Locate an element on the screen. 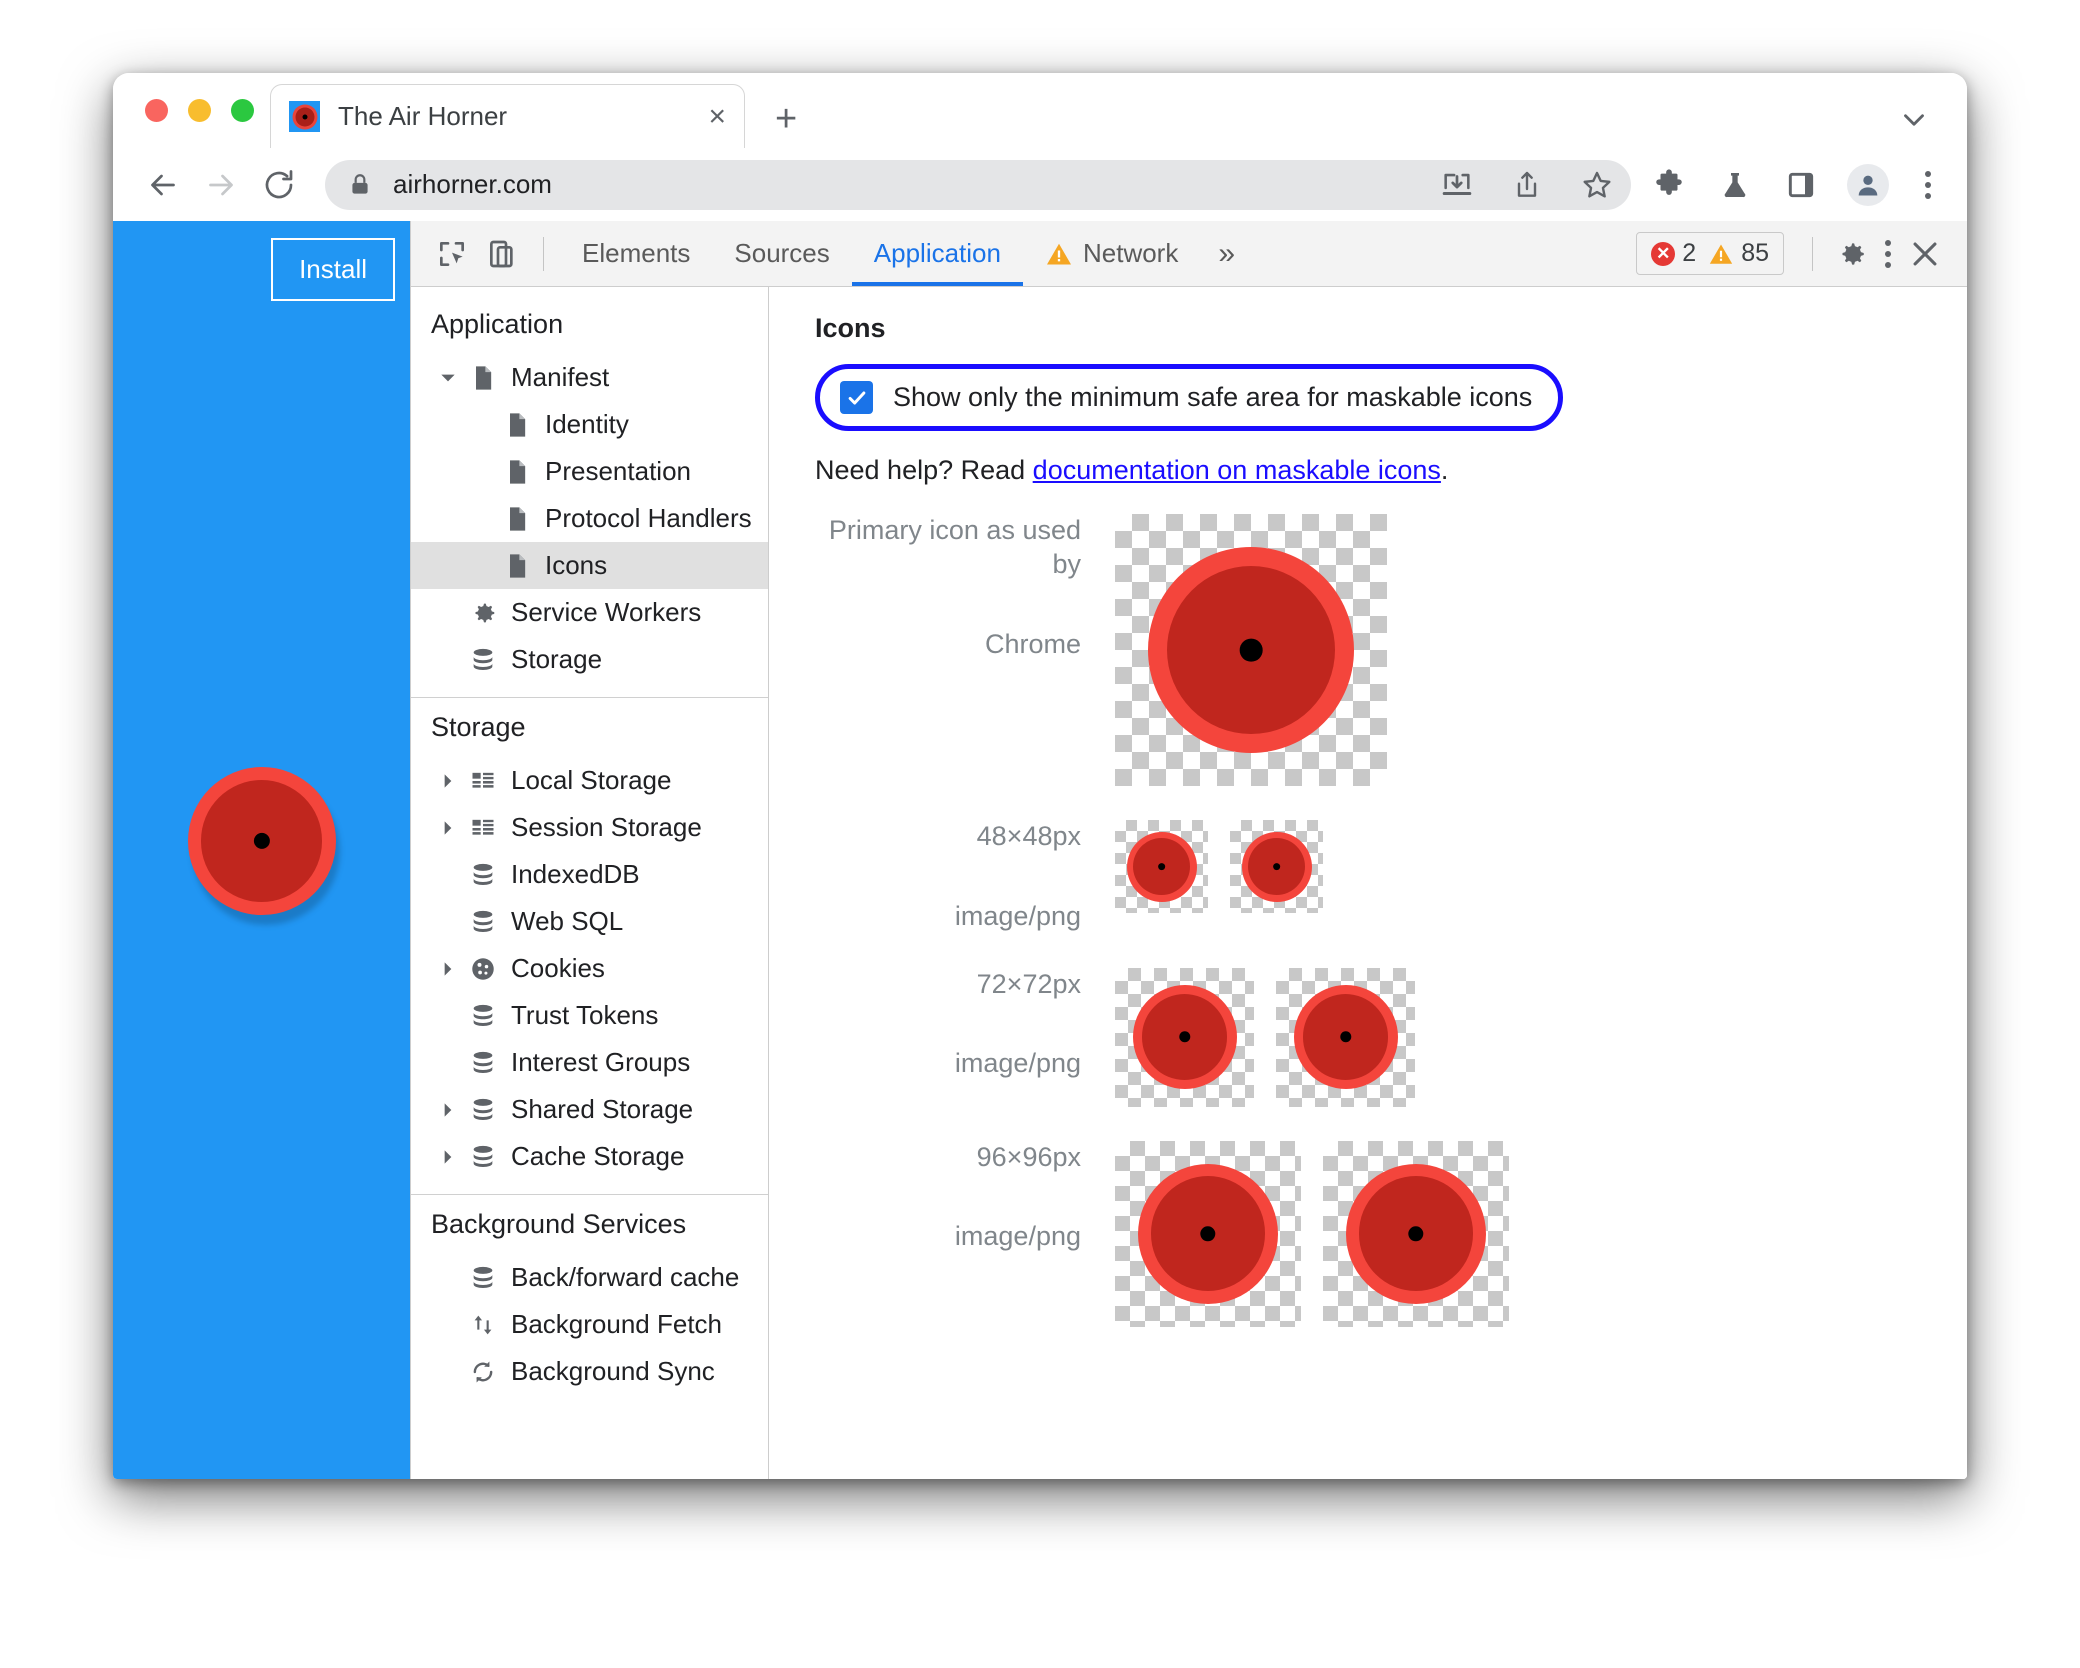 The image size is (2080, 1668). tab-label: Sources is located at coordinates (782, 253).